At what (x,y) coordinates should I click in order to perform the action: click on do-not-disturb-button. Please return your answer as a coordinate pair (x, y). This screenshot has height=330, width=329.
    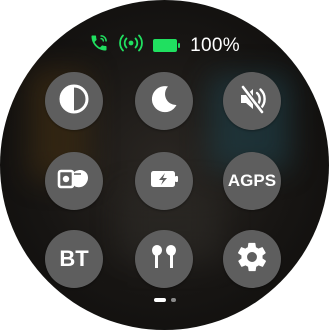
    Looking at the image, I should click on (164, 101).